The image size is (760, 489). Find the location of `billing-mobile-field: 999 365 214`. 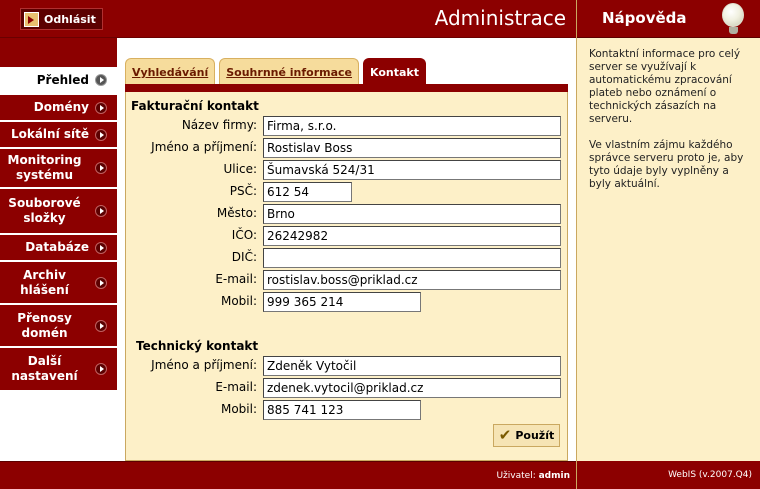

billing-mobile-field: 999 365 214 is located at coordinates (342, 302).